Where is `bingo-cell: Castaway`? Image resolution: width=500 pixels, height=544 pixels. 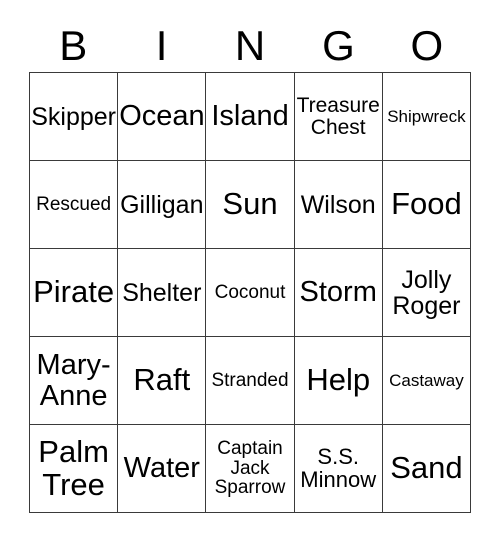
bingo-cell: Castaway is located at coordinates (427, 381).